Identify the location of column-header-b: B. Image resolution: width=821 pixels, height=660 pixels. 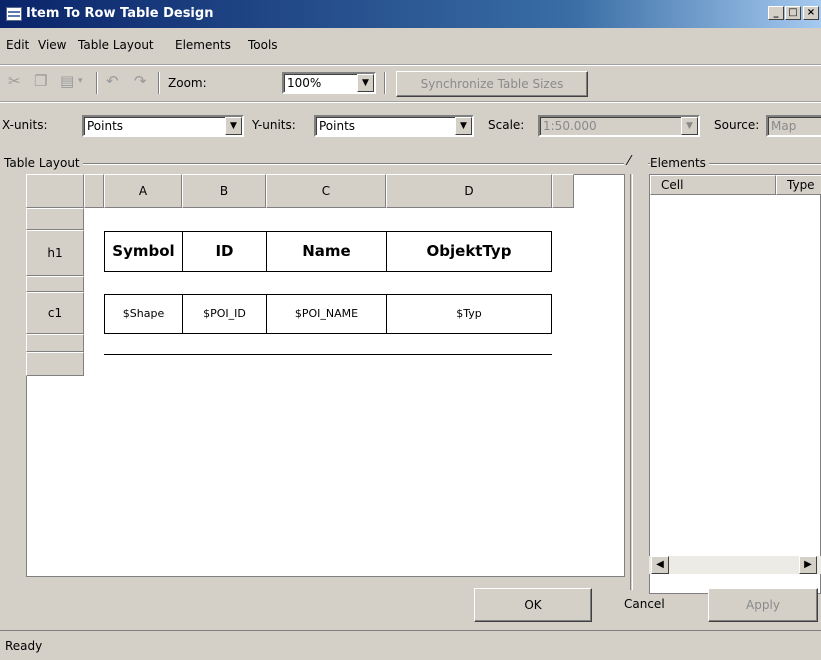
(224, 191).